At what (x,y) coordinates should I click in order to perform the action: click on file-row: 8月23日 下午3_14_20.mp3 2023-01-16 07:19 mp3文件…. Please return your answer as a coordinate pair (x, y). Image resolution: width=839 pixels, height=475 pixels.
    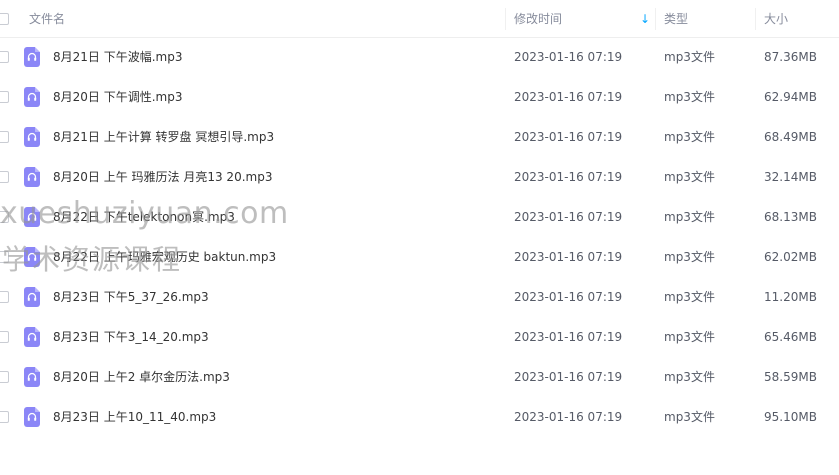
    Looking at the image, I should click on (419, 337).